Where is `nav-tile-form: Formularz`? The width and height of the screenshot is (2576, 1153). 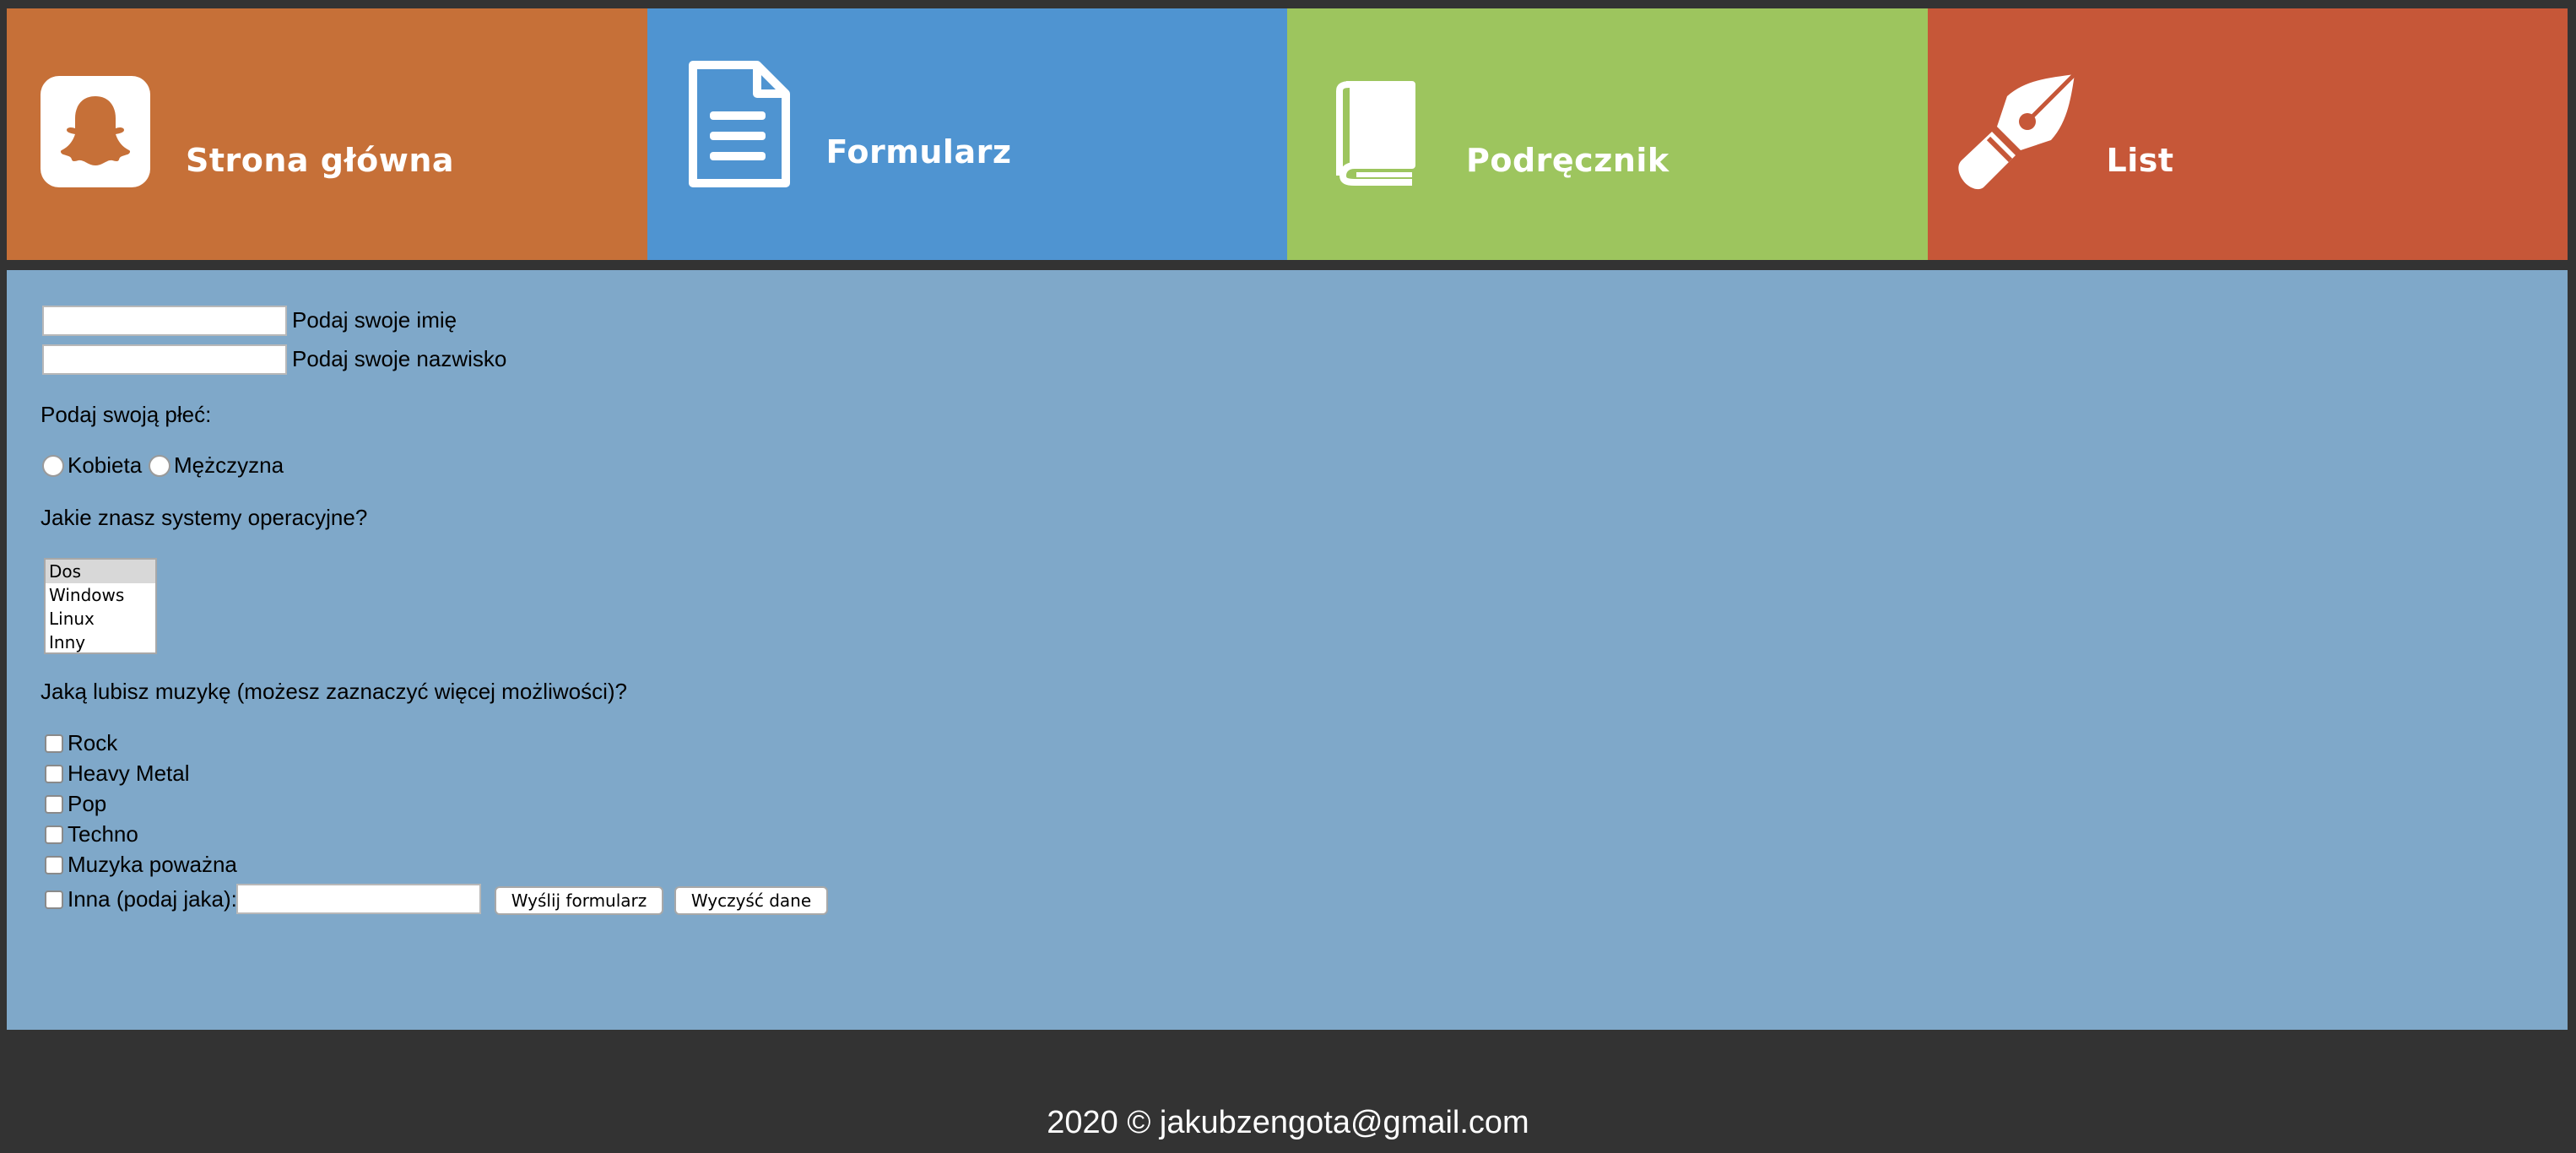
nav-tile-form: Formularz is located at coordinates (967, 134).